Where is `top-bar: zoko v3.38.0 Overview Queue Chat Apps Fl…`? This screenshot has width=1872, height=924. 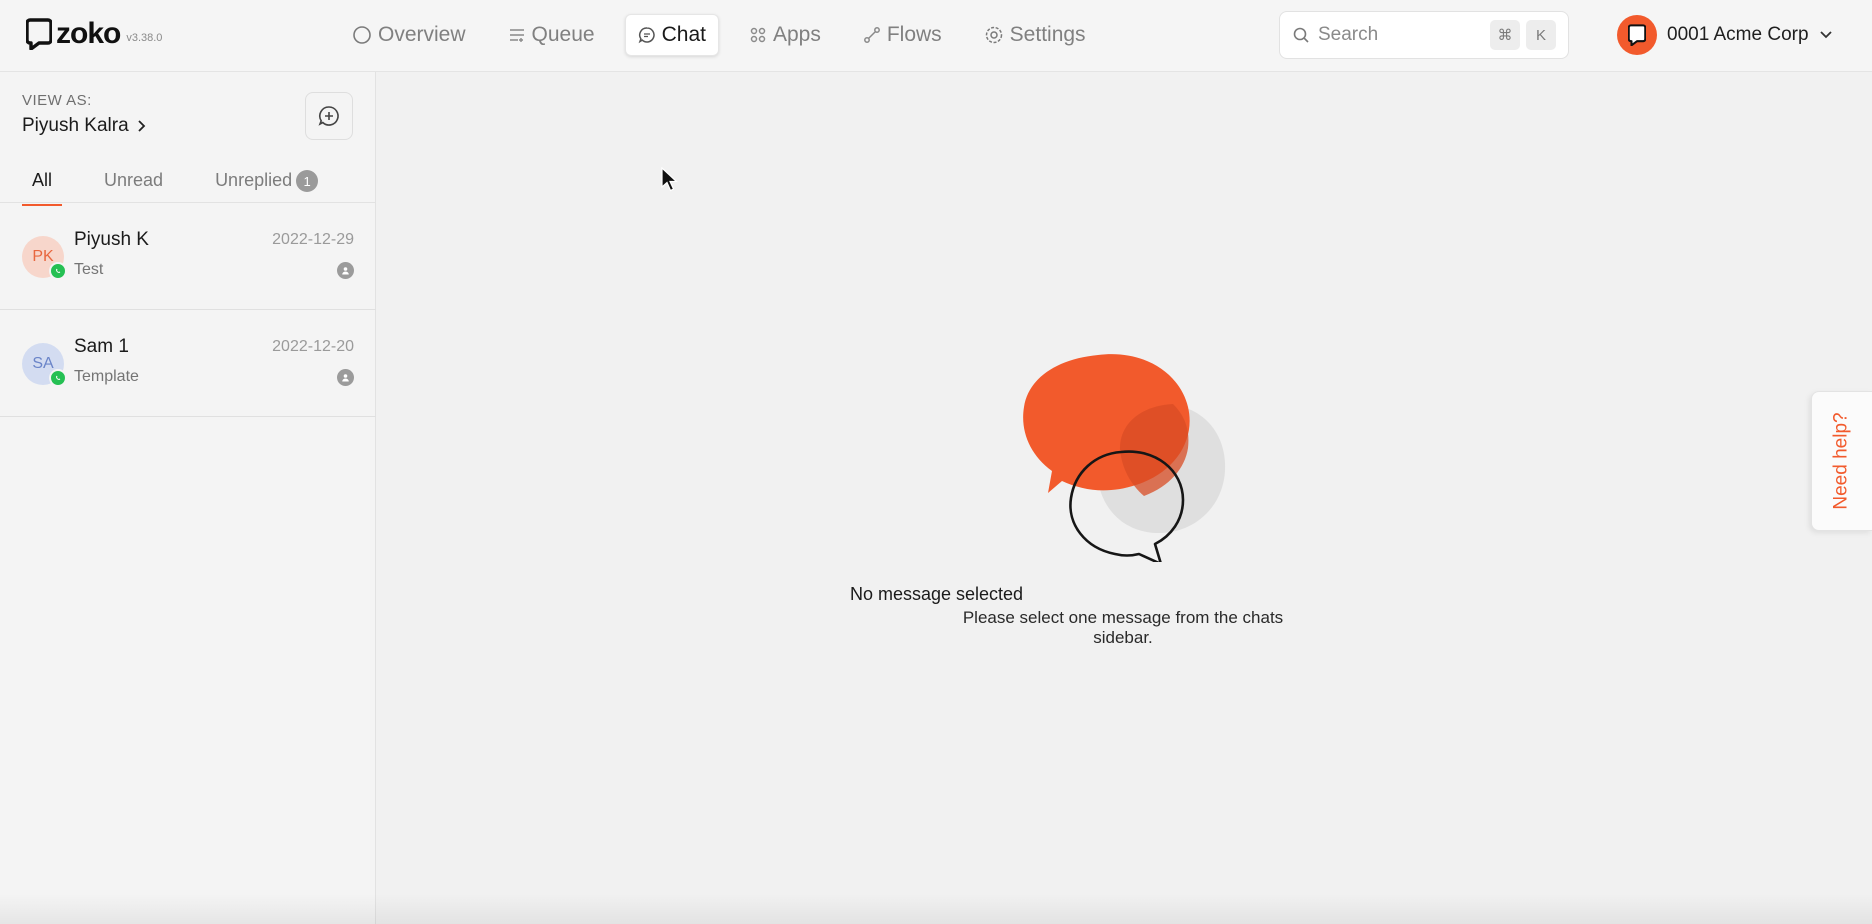
top-bar: zoko v3.38.0 Overview Queue Chat Apps Fl… is located at coordinates (936, 36).